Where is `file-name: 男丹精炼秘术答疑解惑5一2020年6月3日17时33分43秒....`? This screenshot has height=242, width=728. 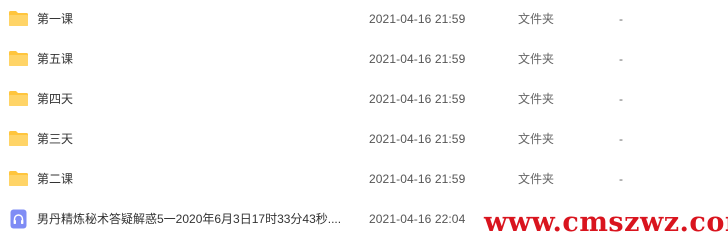
file-name: 男丹精炼秘术答疑解惑5一2020年6月3日17时33分43秒.... is located at coordinates (189, 219).